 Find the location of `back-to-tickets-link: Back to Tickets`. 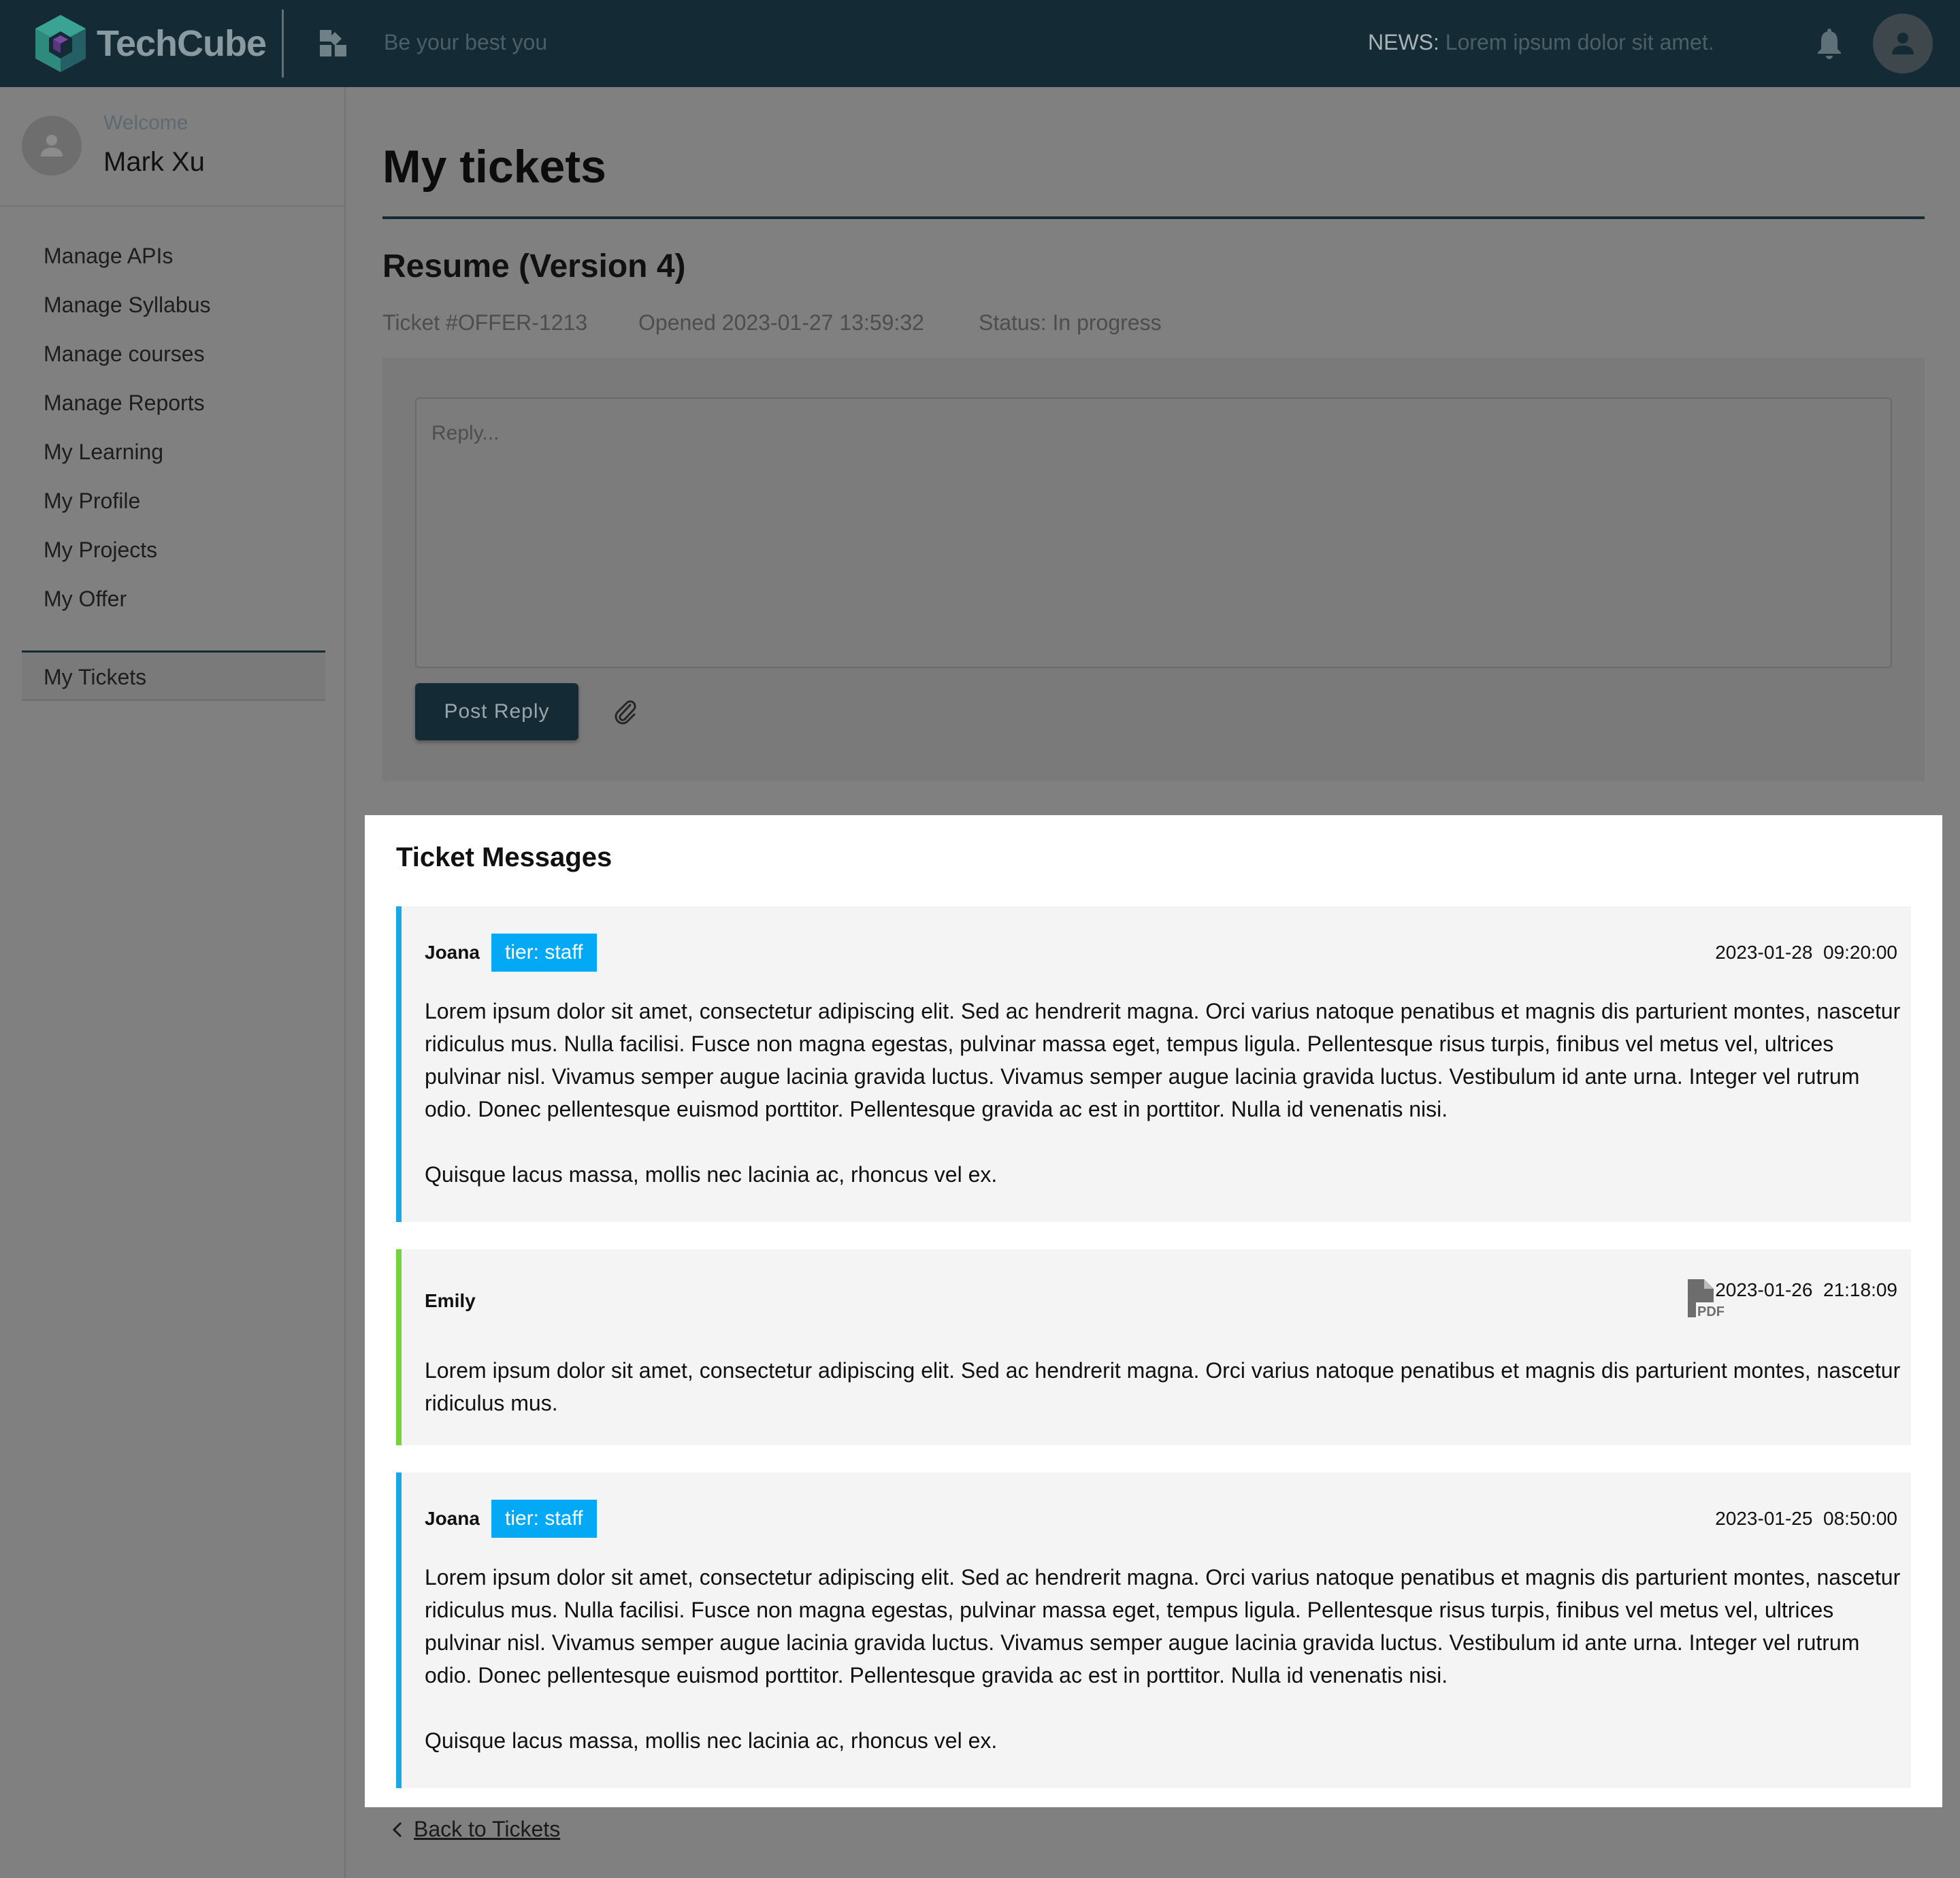

back-to-tickets-link: Back to Tickets is located at coordinates (487, 1829).